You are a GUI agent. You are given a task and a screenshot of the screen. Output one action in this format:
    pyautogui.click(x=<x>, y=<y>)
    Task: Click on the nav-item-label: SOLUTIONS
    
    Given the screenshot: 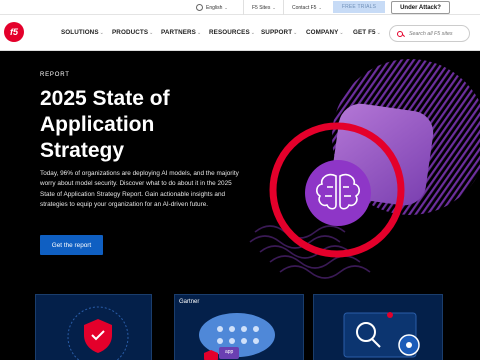 What is the action you would take?
    pyautogui.click(x=80, y=32)
    